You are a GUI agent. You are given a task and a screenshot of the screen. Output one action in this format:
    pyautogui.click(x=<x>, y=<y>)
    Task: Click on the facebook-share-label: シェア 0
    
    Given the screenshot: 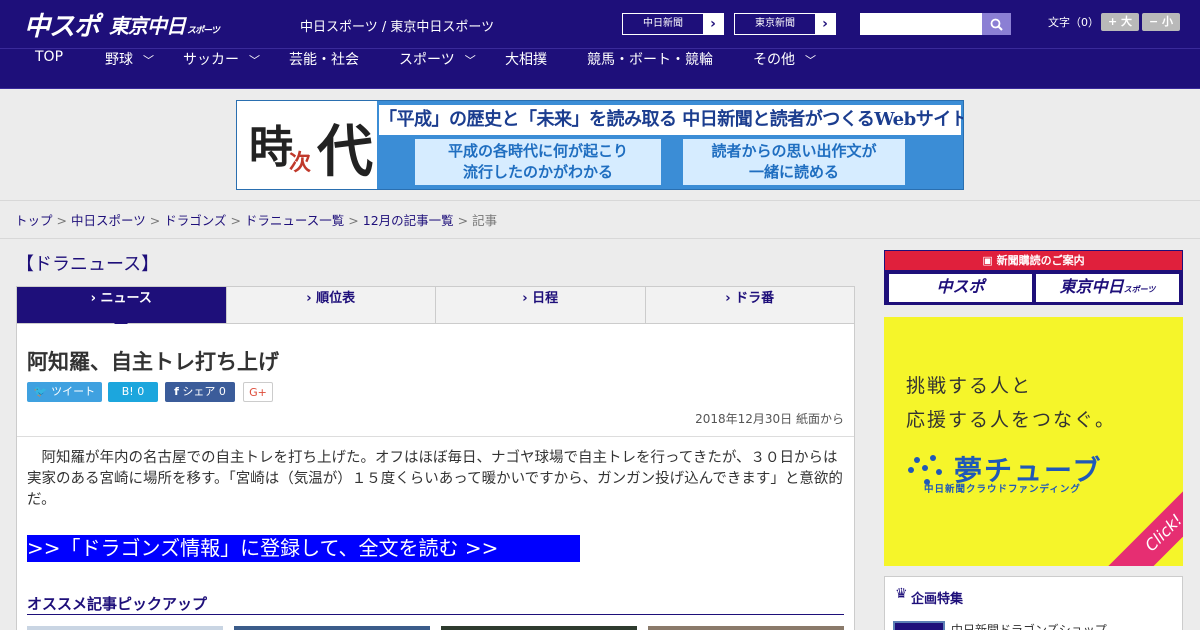 What is the action you would take?
    pyautogui.click(x=204, y=391)
    